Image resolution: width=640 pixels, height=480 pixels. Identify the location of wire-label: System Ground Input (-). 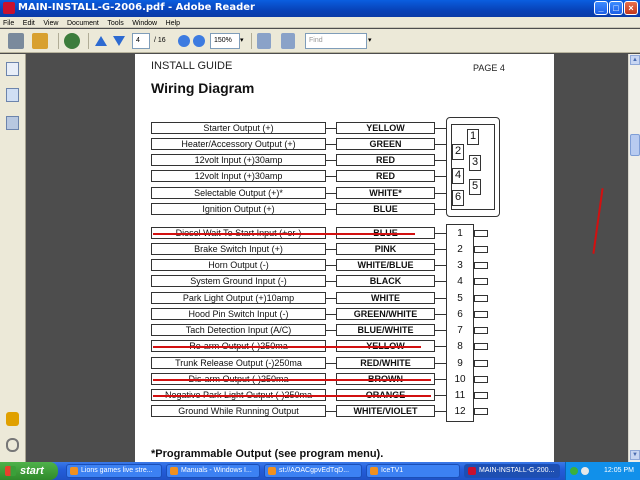
(238, 281).